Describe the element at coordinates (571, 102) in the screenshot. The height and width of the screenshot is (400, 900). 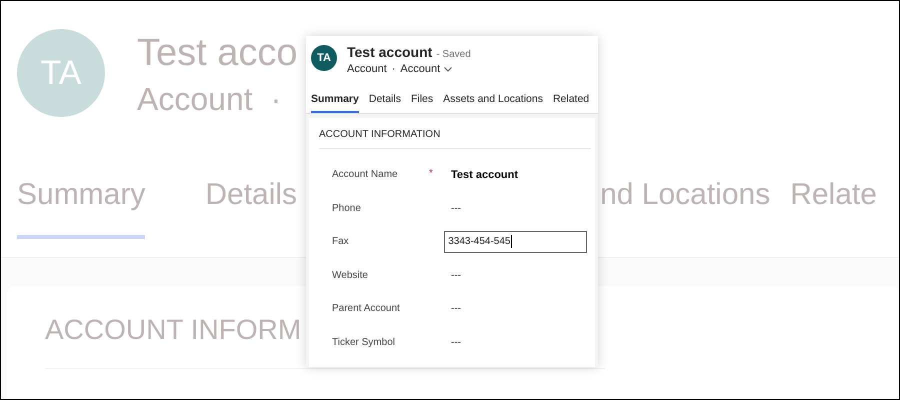
I see `tab: Related` at that location.